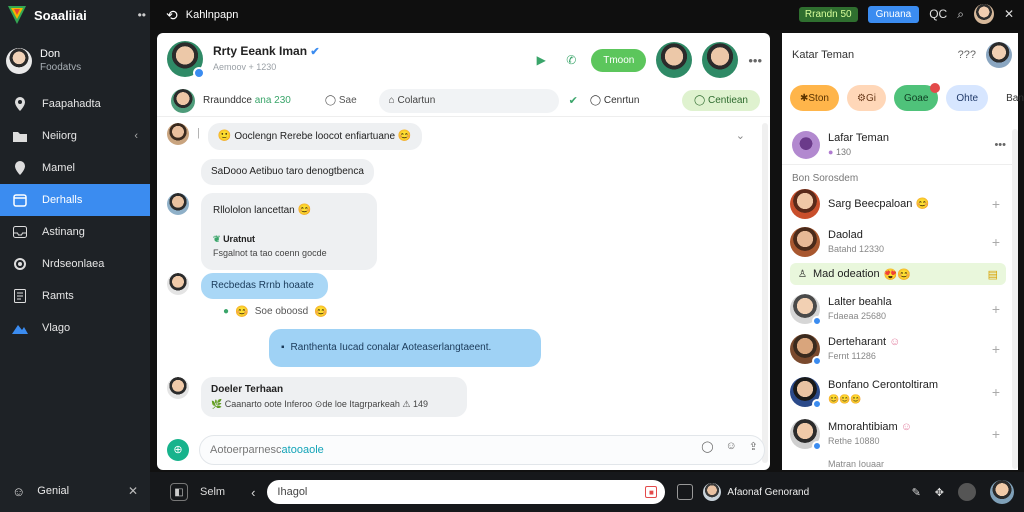 The height and width of the screenshot is (512, 1024). I want to click on sidebar-item-7: Ramts, so click(75, 296).